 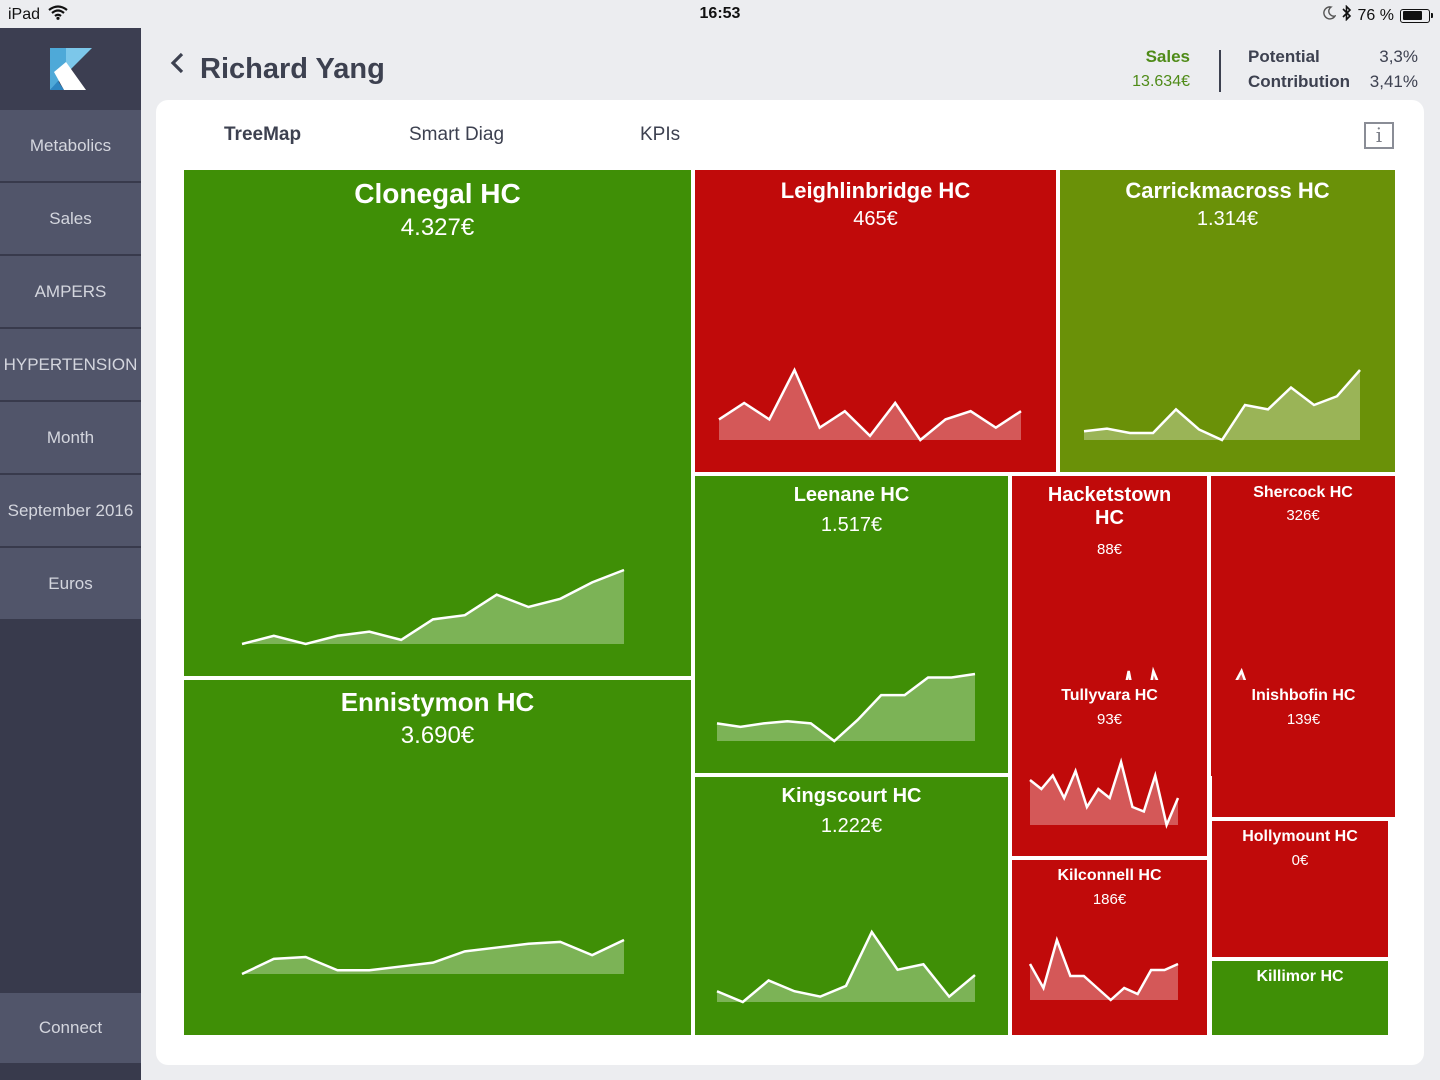 What do you see at coordinates (1300, 860) in the screenshot?
I see `tile-value: 0€` at bounding box center [1300, 860].